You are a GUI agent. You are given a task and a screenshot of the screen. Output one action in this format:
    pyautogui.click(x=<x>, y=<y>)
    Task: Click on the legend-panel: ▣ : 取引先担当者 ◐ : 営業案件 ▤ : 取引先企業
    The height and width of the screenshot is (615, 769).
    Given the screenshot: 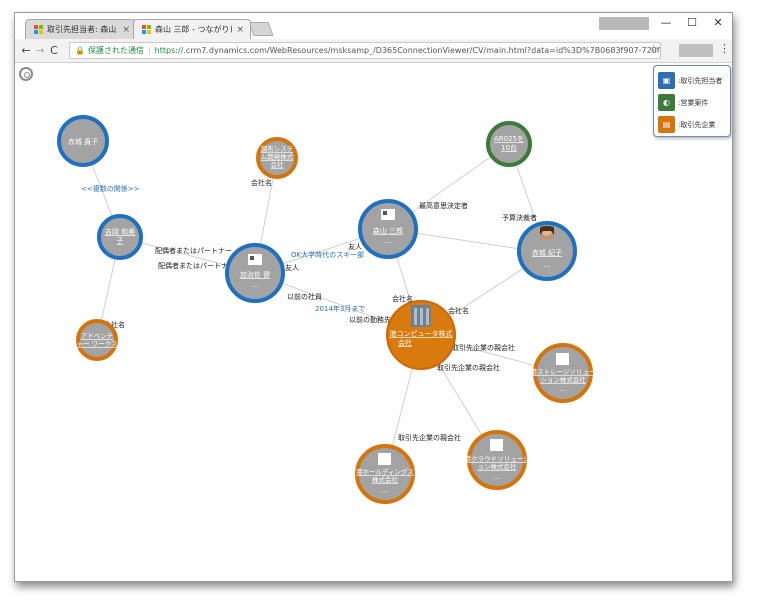 What is the action you would take?
    pyautogui.click(x=692, y=101)
    